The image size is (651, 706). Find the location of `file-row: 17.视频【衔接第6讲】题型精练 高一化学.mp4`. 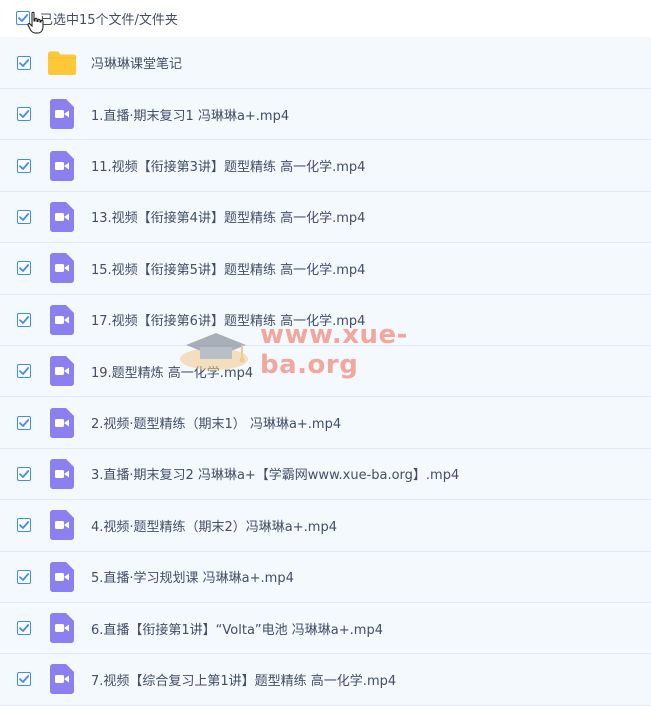

file-row: 17.视频【衔接第6讲】题型精练 高一化学.mp4 is located at coordinates (325, 320).